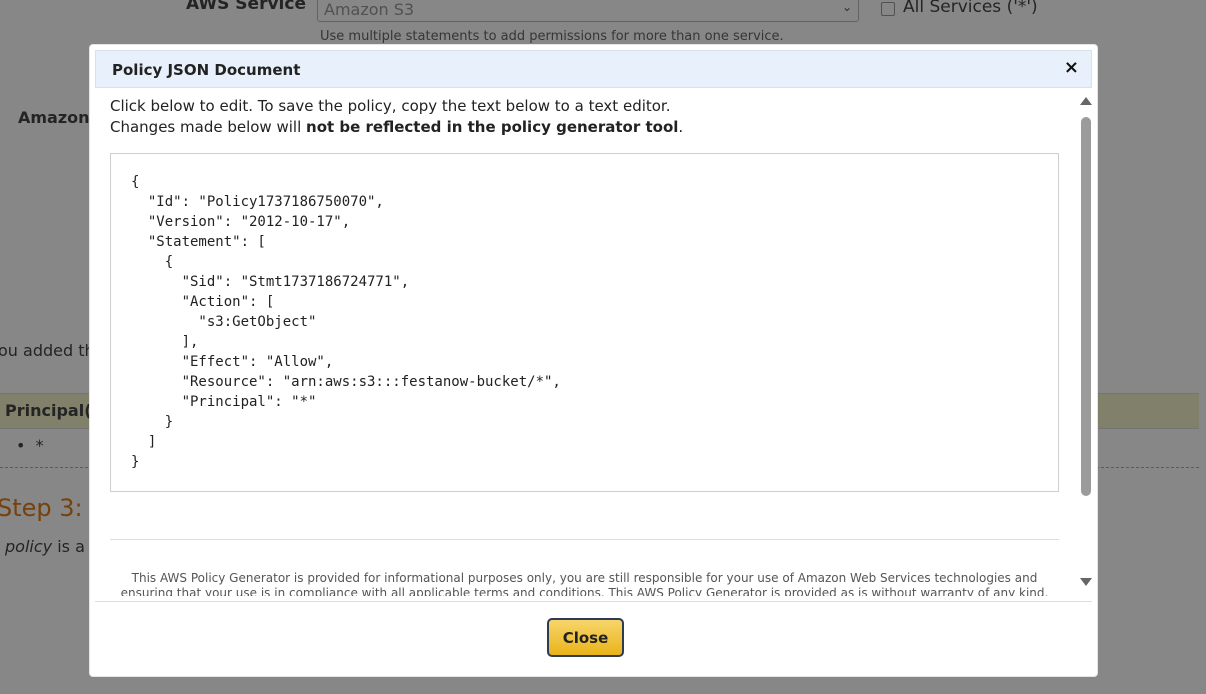  Describe the element at coordinates (206, 70) in the screenshot. I see `modal-title: Policy JSON Document` at that location.